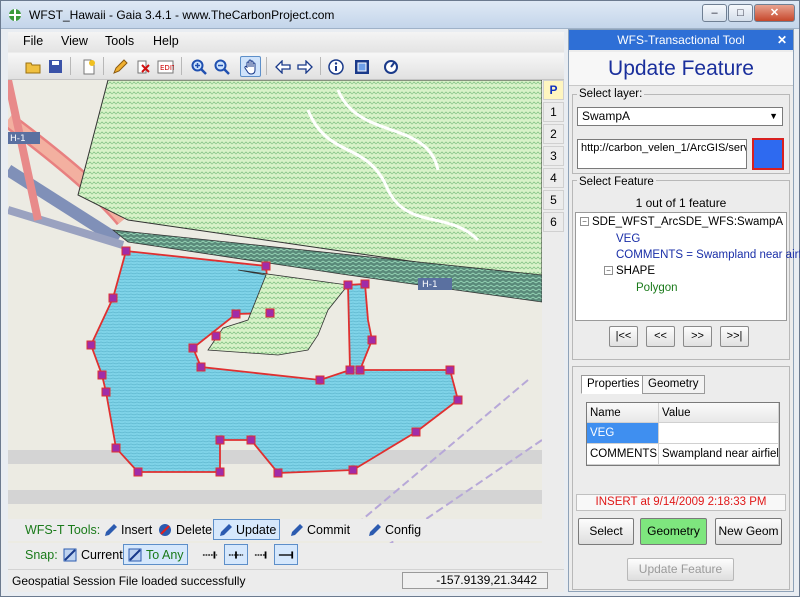 This screenshot has height=597, width=800. I want to click on config-icon, so click(374, 530).